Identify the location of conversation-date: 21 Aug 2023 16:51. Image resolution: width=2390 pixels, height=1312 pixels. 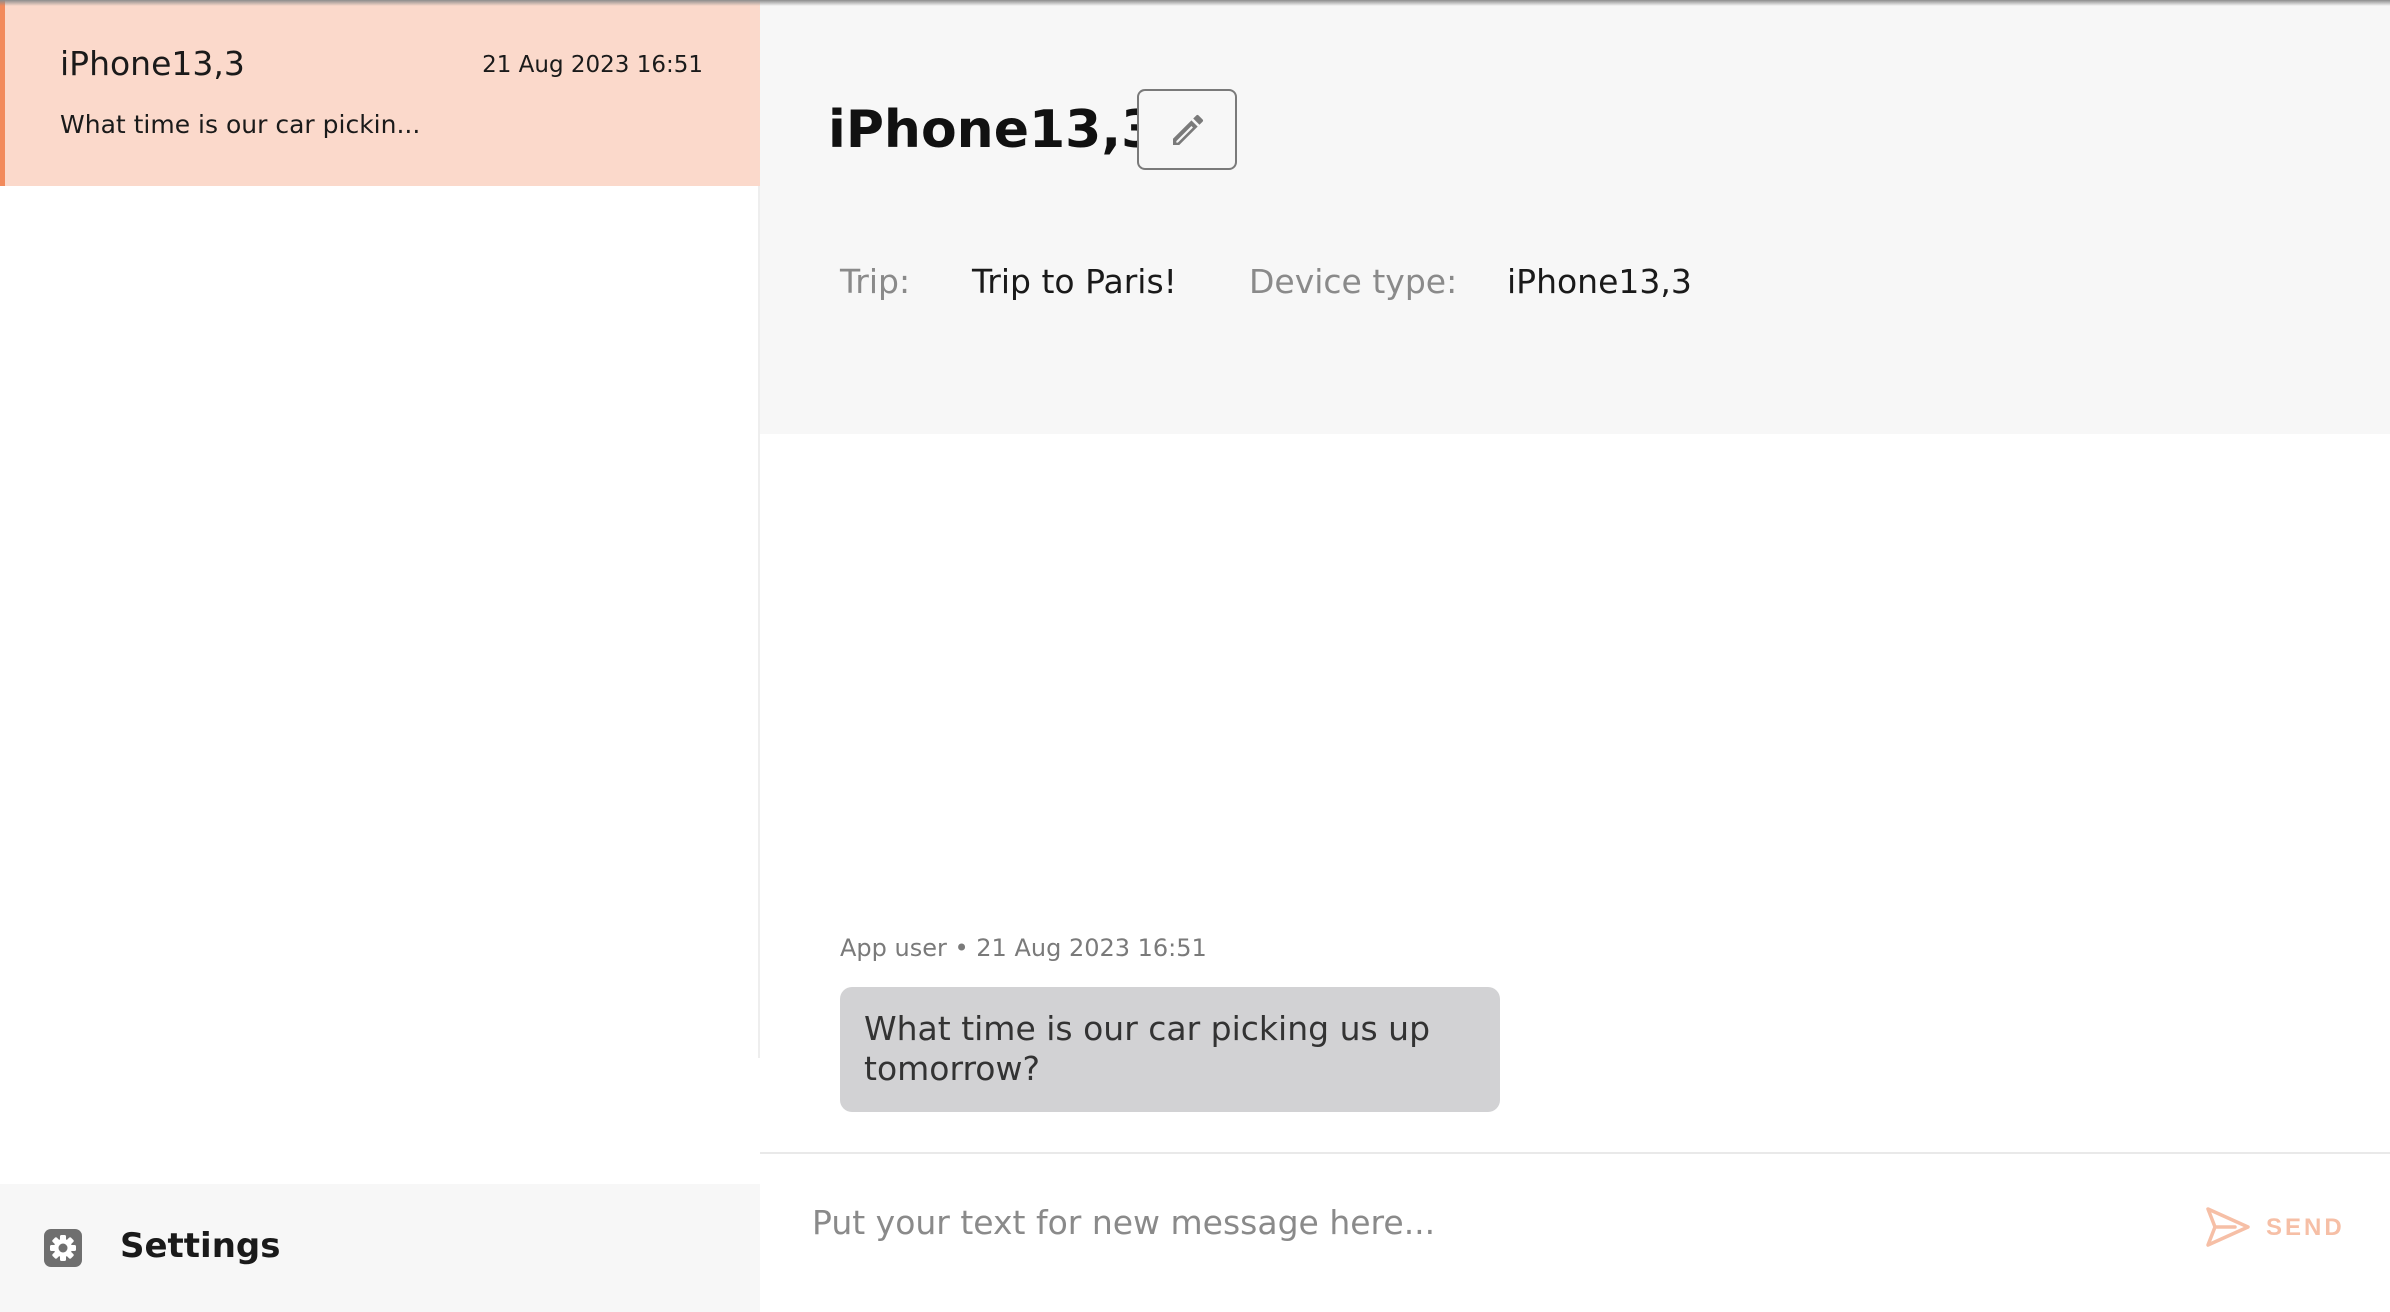
(592, 65).